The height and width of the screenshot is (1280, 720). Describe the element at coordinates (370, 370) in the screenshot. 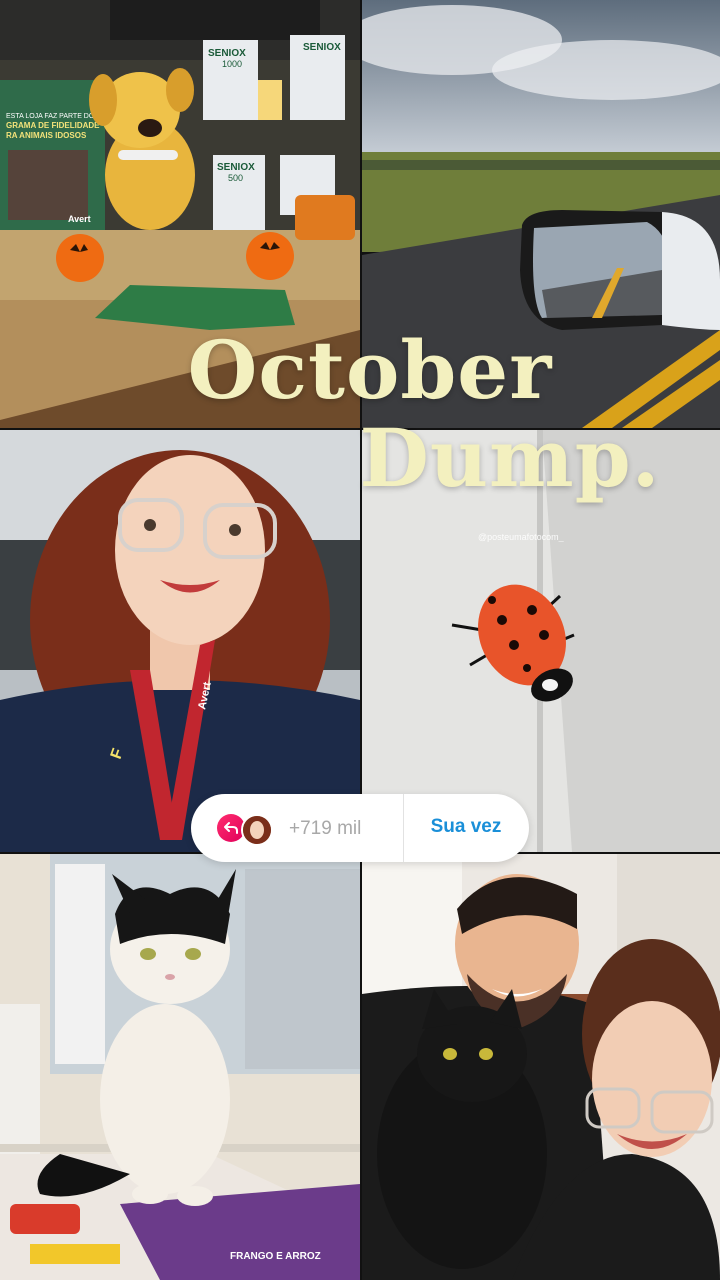

I see `story-title-line1: October` at that location.